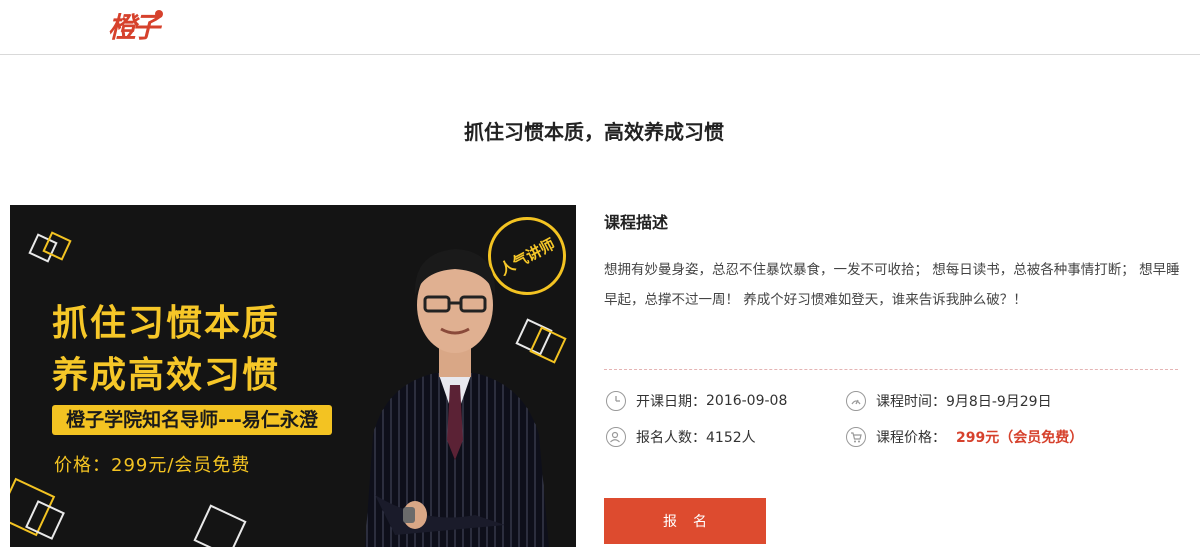 Image resolution: width=1200 pixels, height=559 pixels. Describe the element at coordinates (159, 14) in the screenshot. I see `logo-dot` at that location.